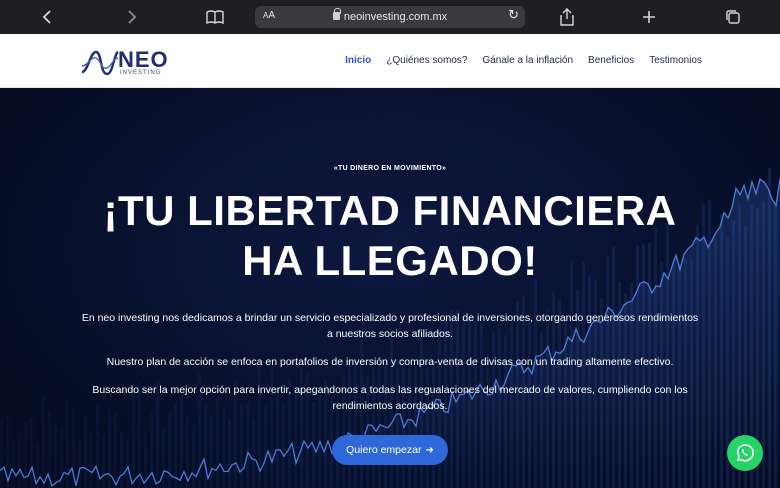 This screenshot has height=488, width=780. What do you see at coordinates (745, 453) in the screenshot?
I see `whatsapp-icon` at bounding box center [745, 453].